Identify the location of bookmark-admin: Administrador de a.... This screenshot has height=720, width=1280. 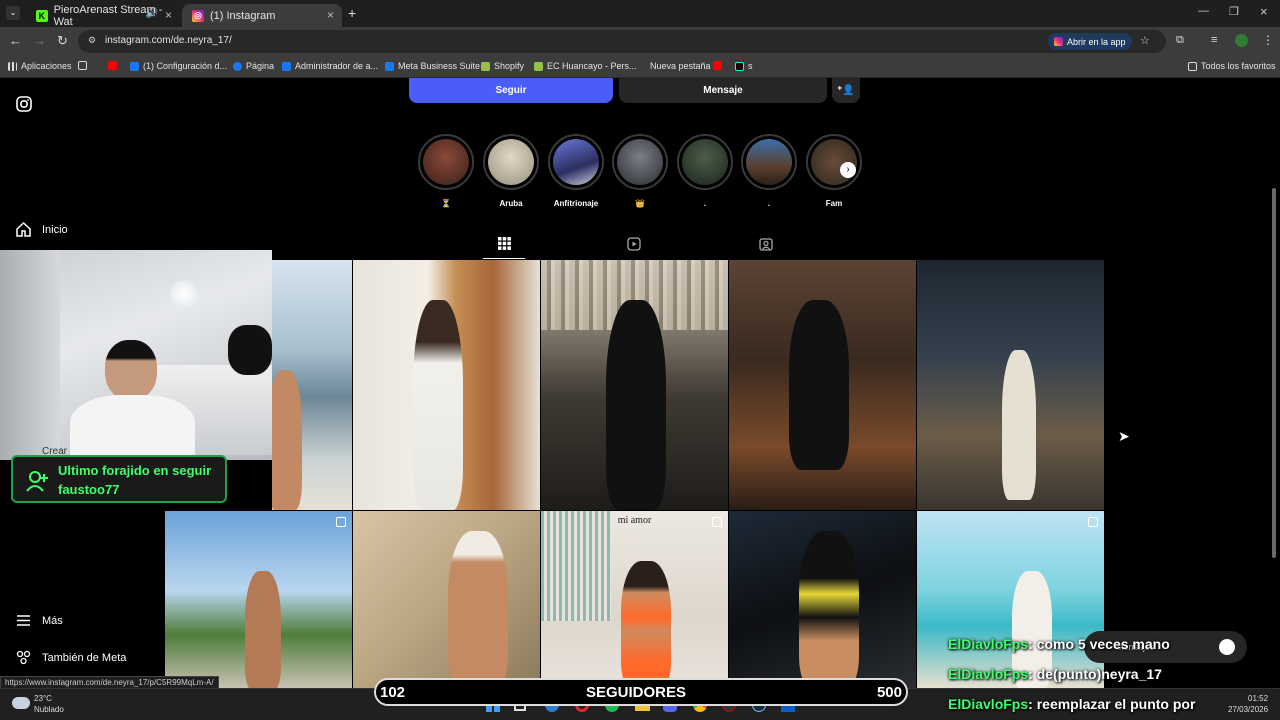
(330, 66).